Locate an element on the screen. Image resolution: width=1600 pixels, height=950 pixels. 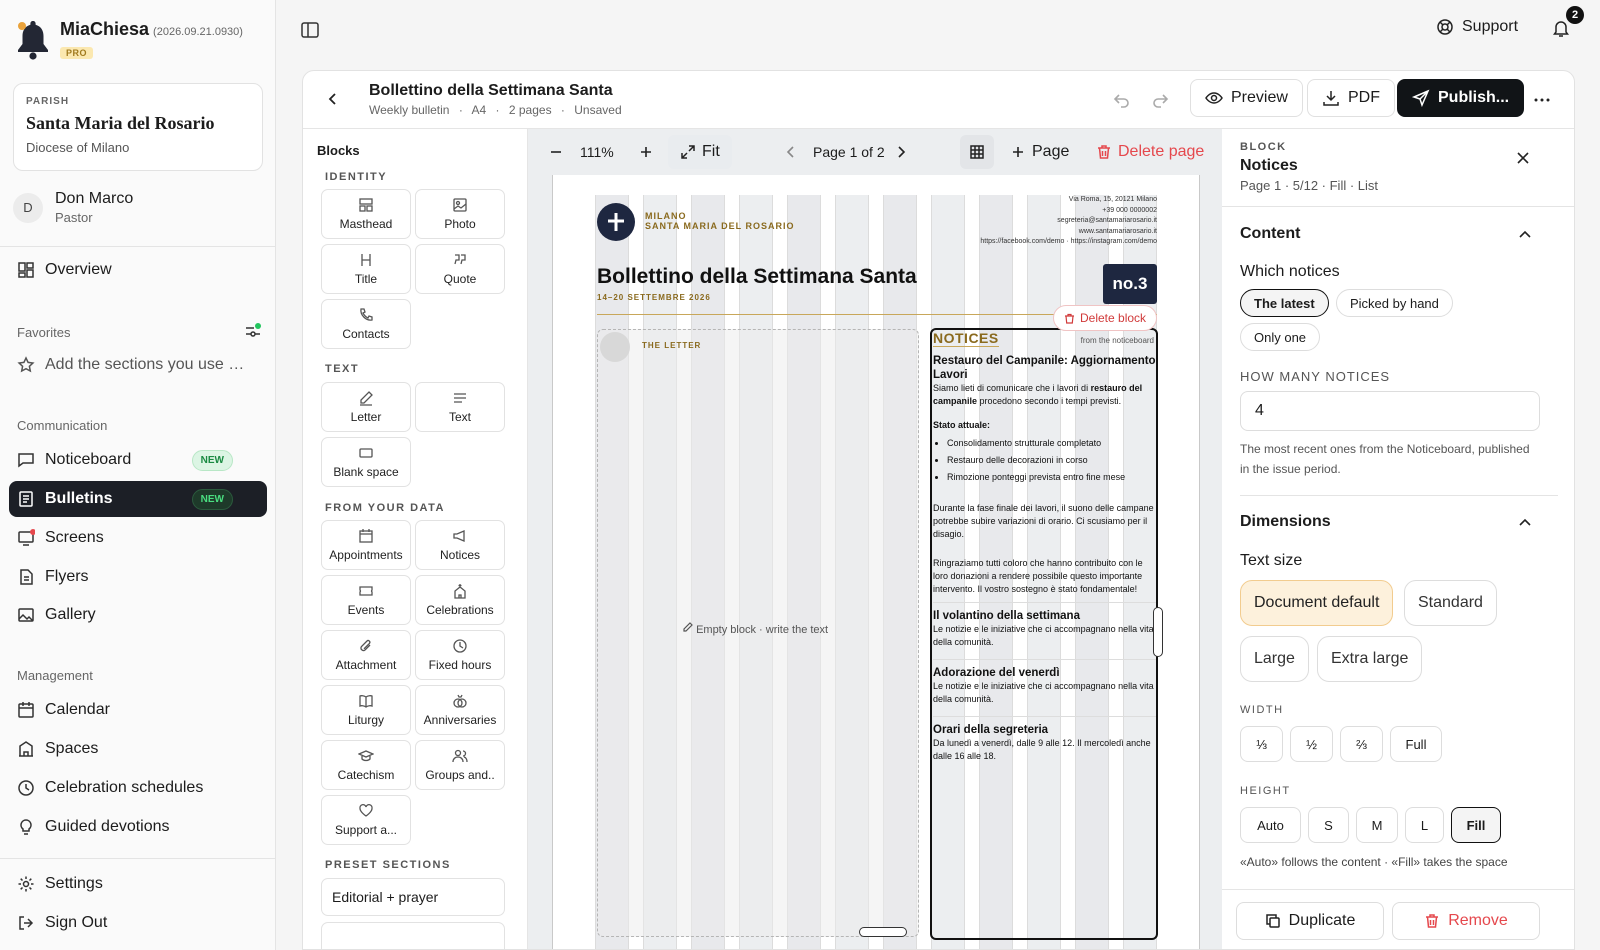
previous-page-icon is located at coordinates (791, 152).